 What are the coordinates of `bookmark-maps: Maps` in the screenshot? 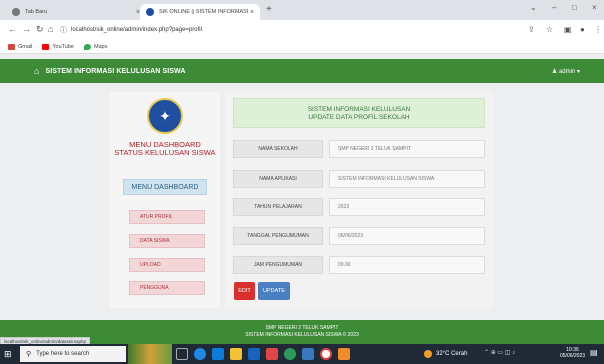 It's located at (95, 46).